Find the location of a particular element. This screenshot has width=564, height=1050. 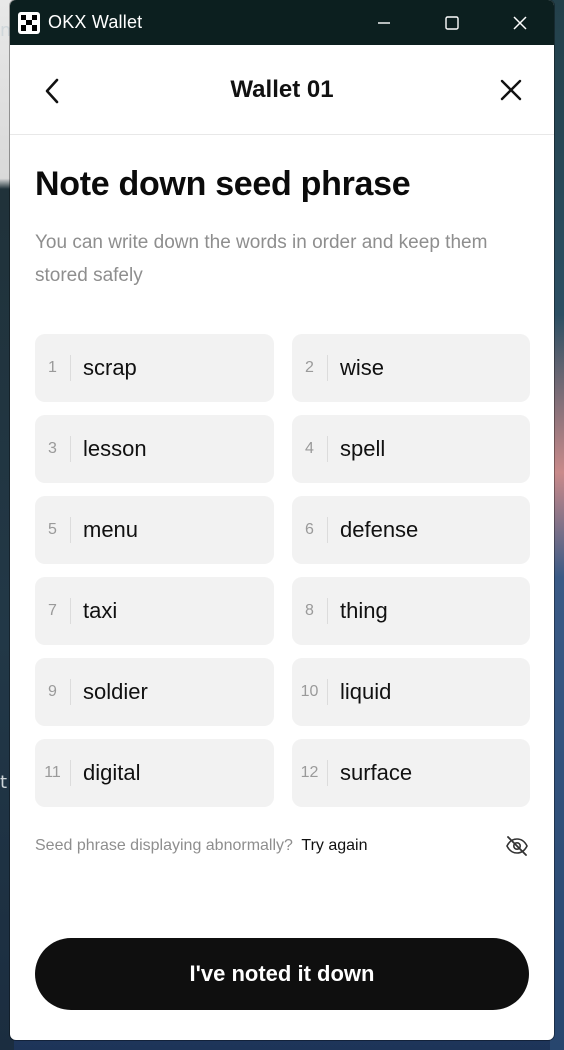

seed-word: liquid is located at coordinates (366, 691).